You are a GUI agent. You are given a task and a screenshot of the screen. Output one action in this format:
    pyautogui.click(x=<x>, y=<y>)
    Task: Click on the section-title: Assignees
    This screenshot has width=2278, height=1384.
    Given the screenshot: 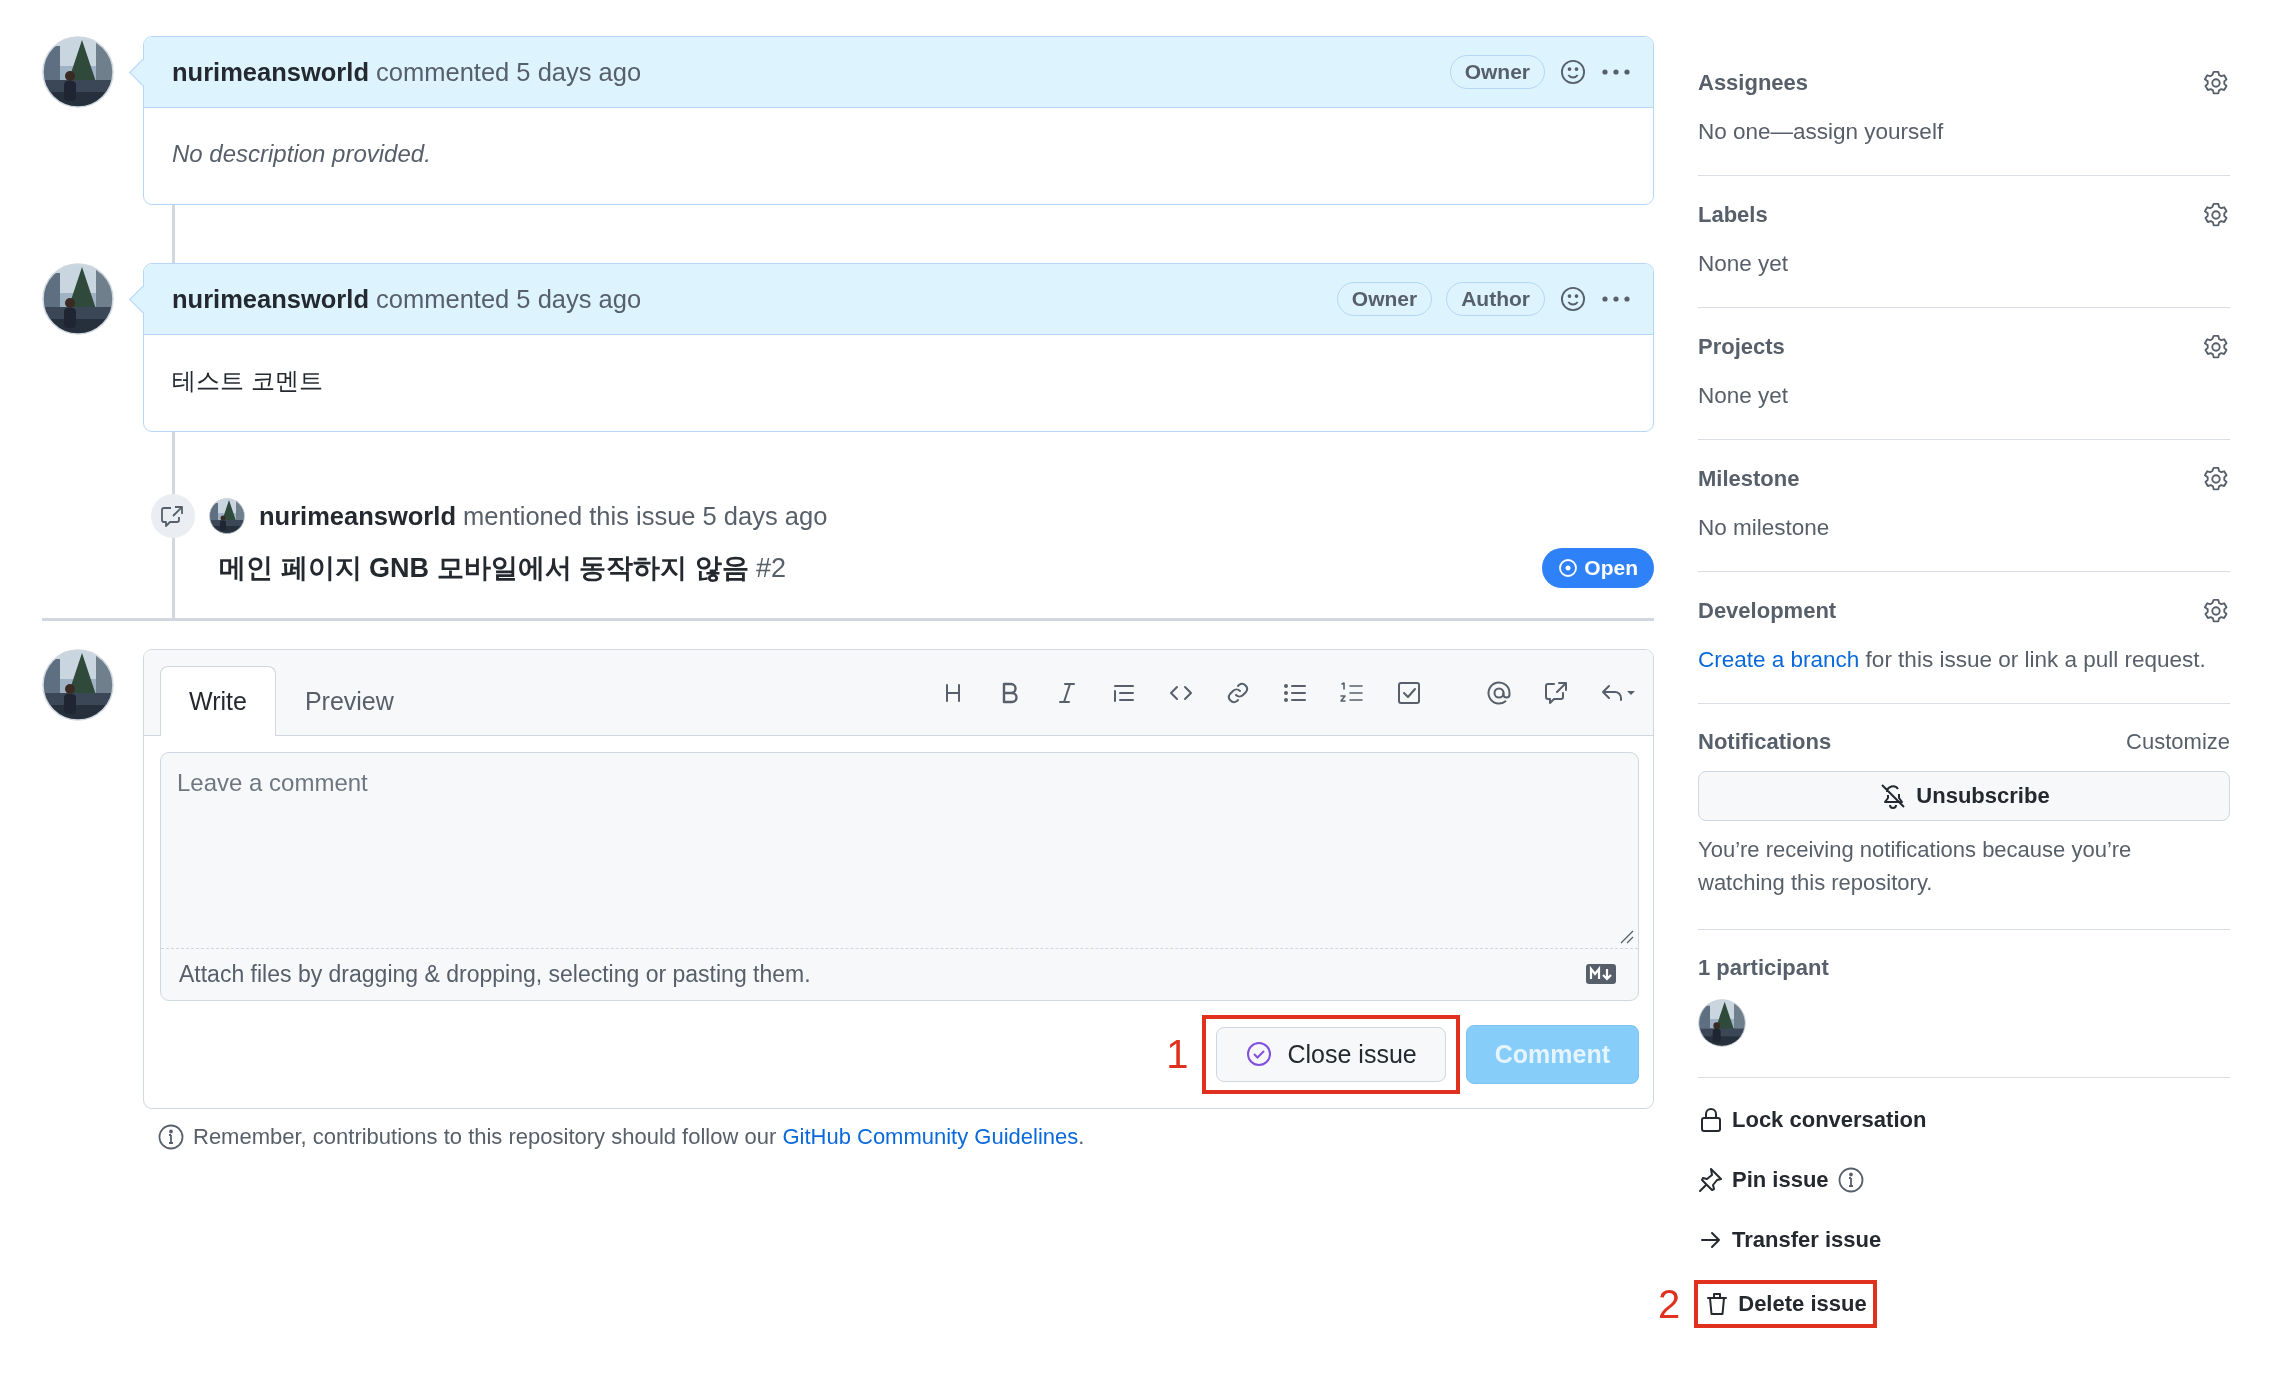 What is the action you would take?
    pyautogui.click(x=1753, y=83)
    